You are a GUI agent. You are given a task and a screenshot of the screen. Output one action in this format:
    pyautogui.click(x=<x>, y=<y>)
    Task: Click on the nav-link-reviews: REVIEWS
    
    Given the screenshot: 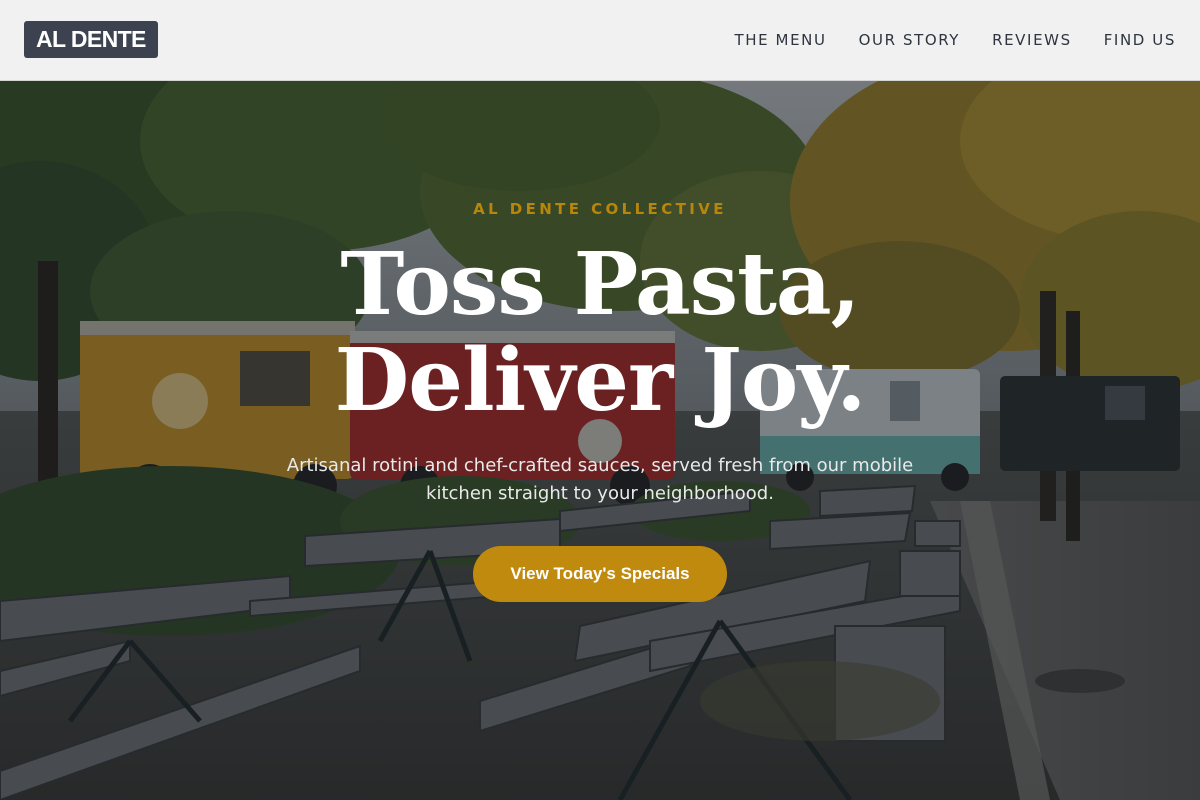 What is the action you would take?
    pyautogui.click(x=1032, y=40)
    